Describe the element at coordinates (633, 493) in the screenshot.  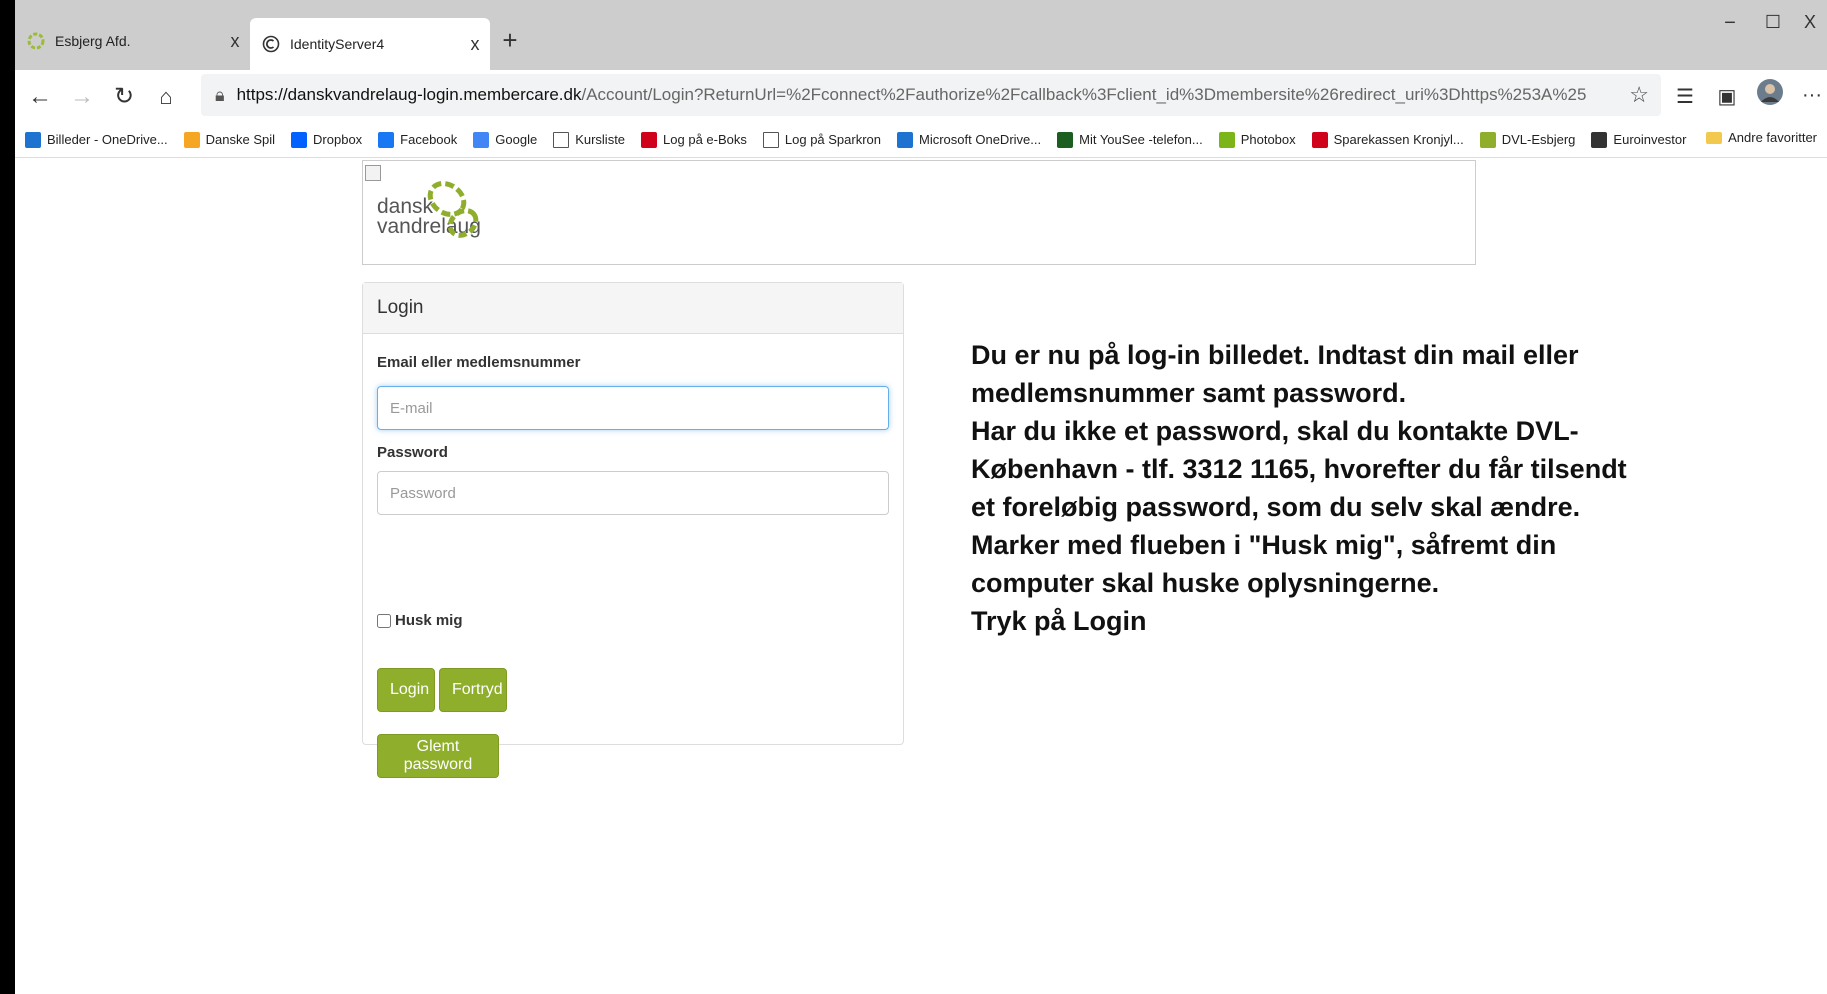
I see `password-field` at that location.